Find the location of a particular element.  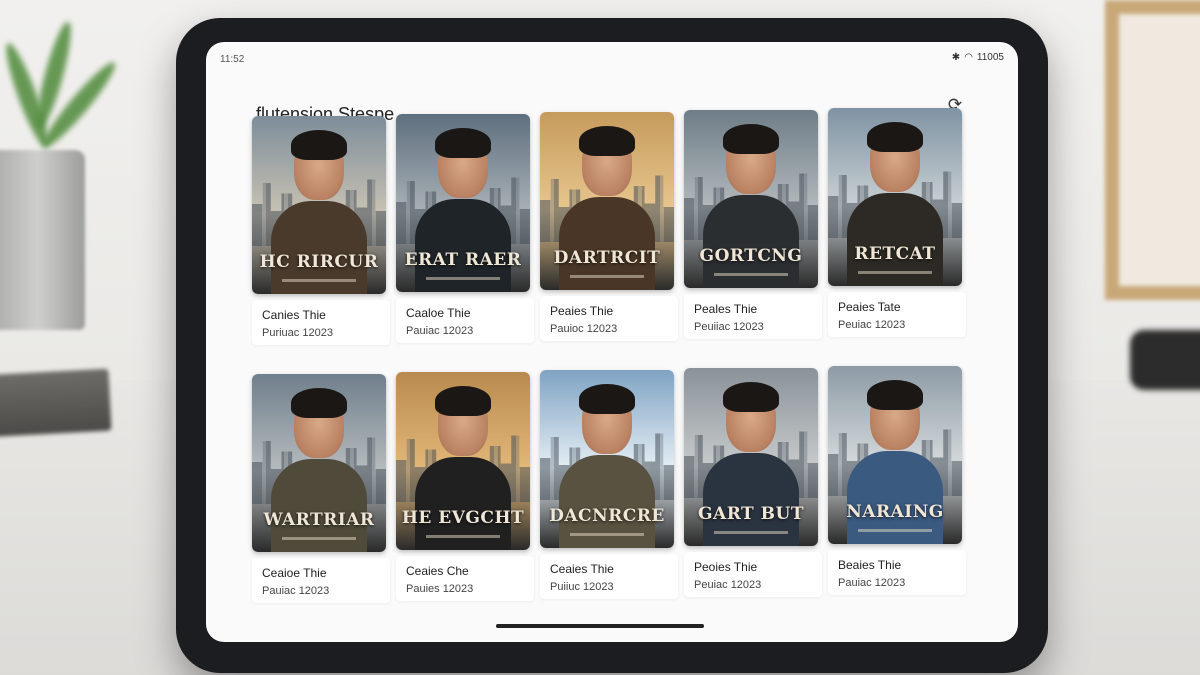

poster-title: NARAING is located at coordinates (895, 512).